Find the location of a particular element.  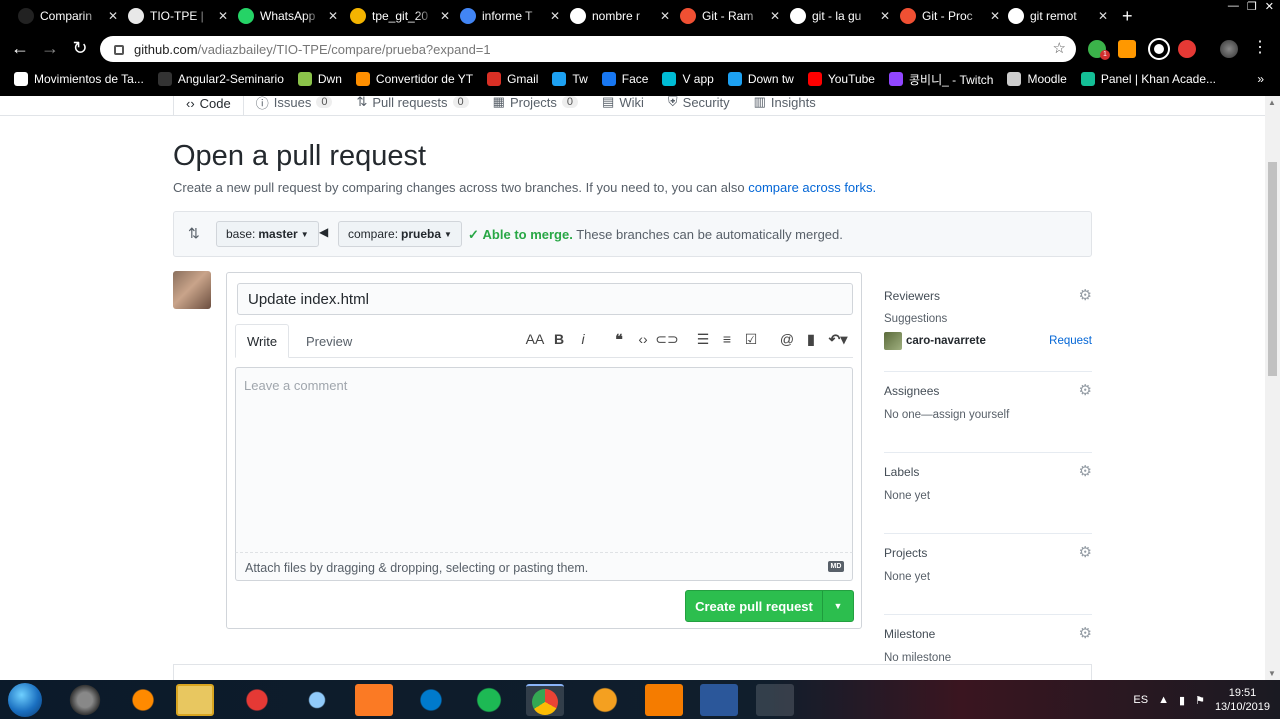

bookmark-item: Dwn is located at coordinates (319, 79).